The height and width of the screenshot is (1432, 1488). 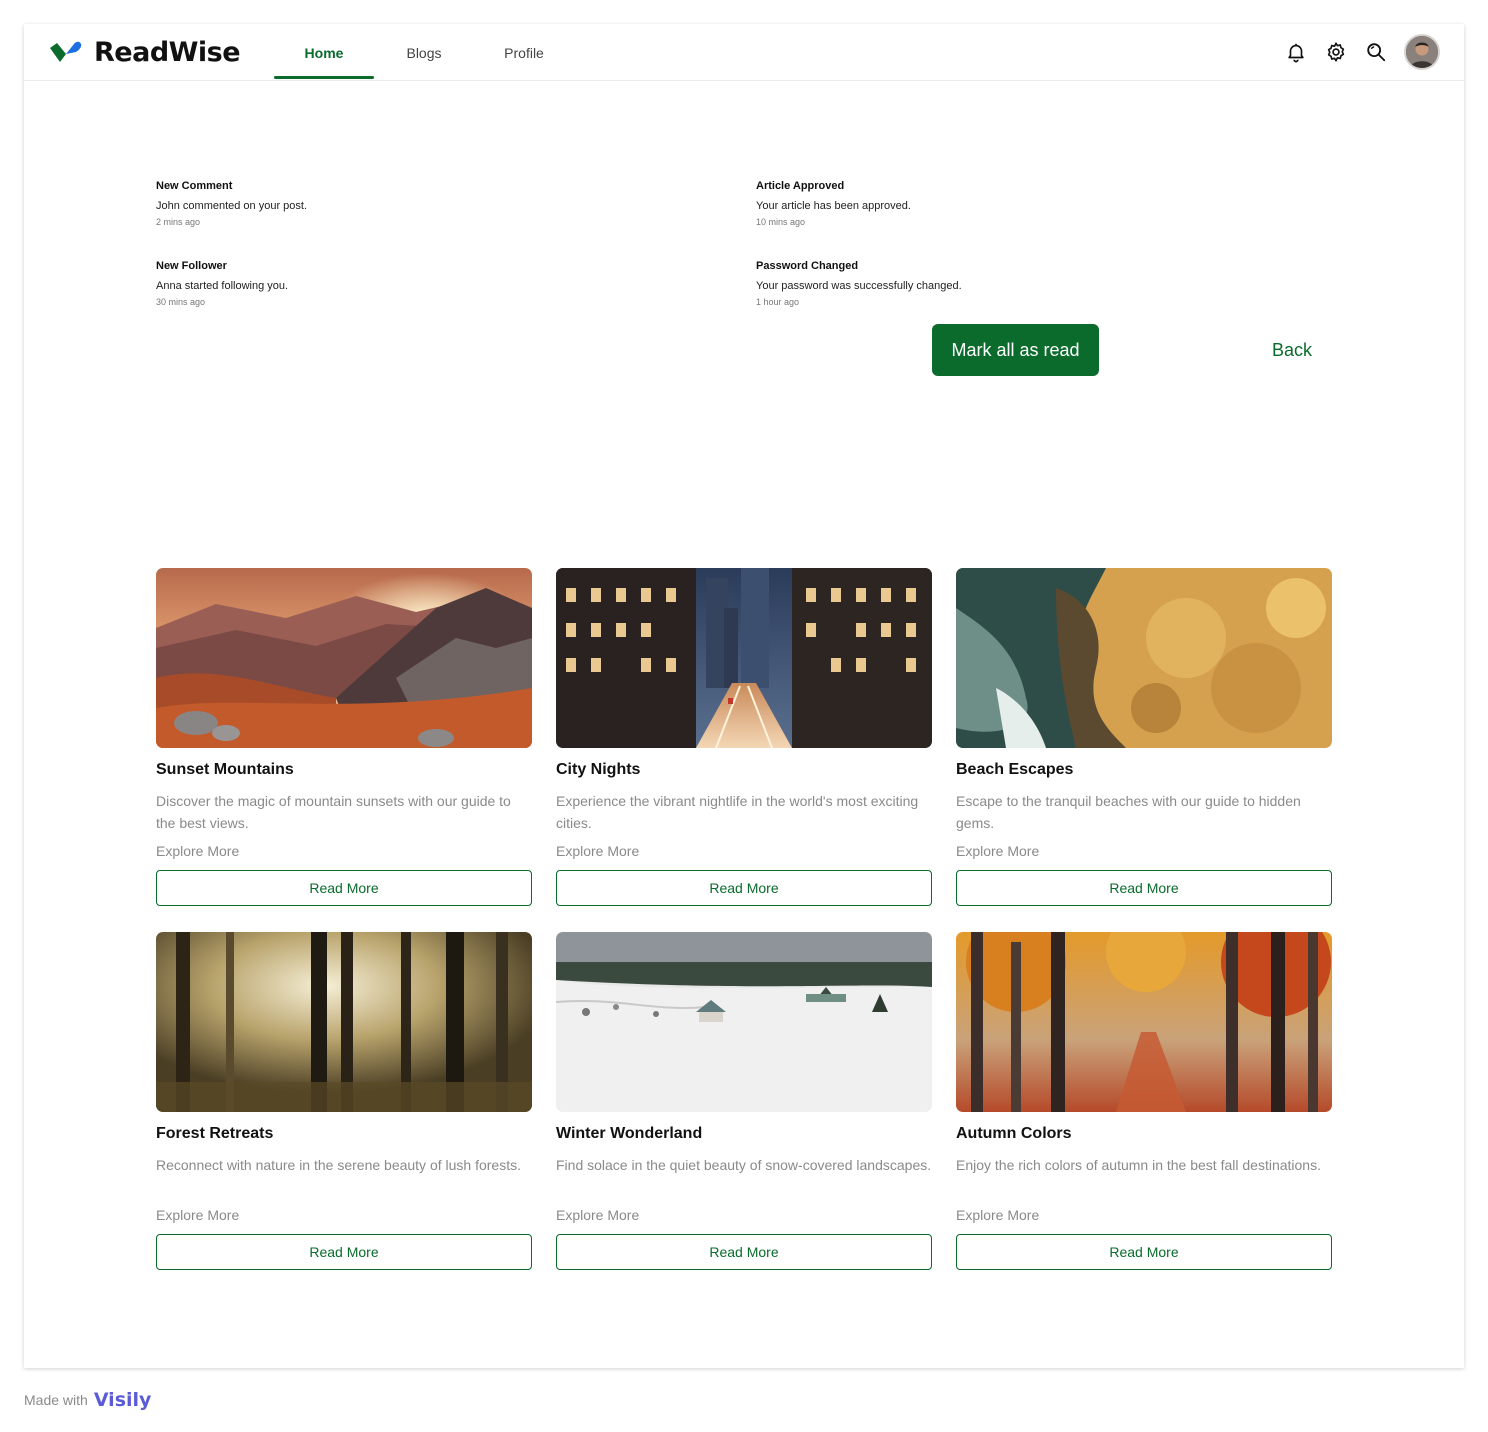 I want to click on notification-message: Anna started following you., so click(x=222, y=286).